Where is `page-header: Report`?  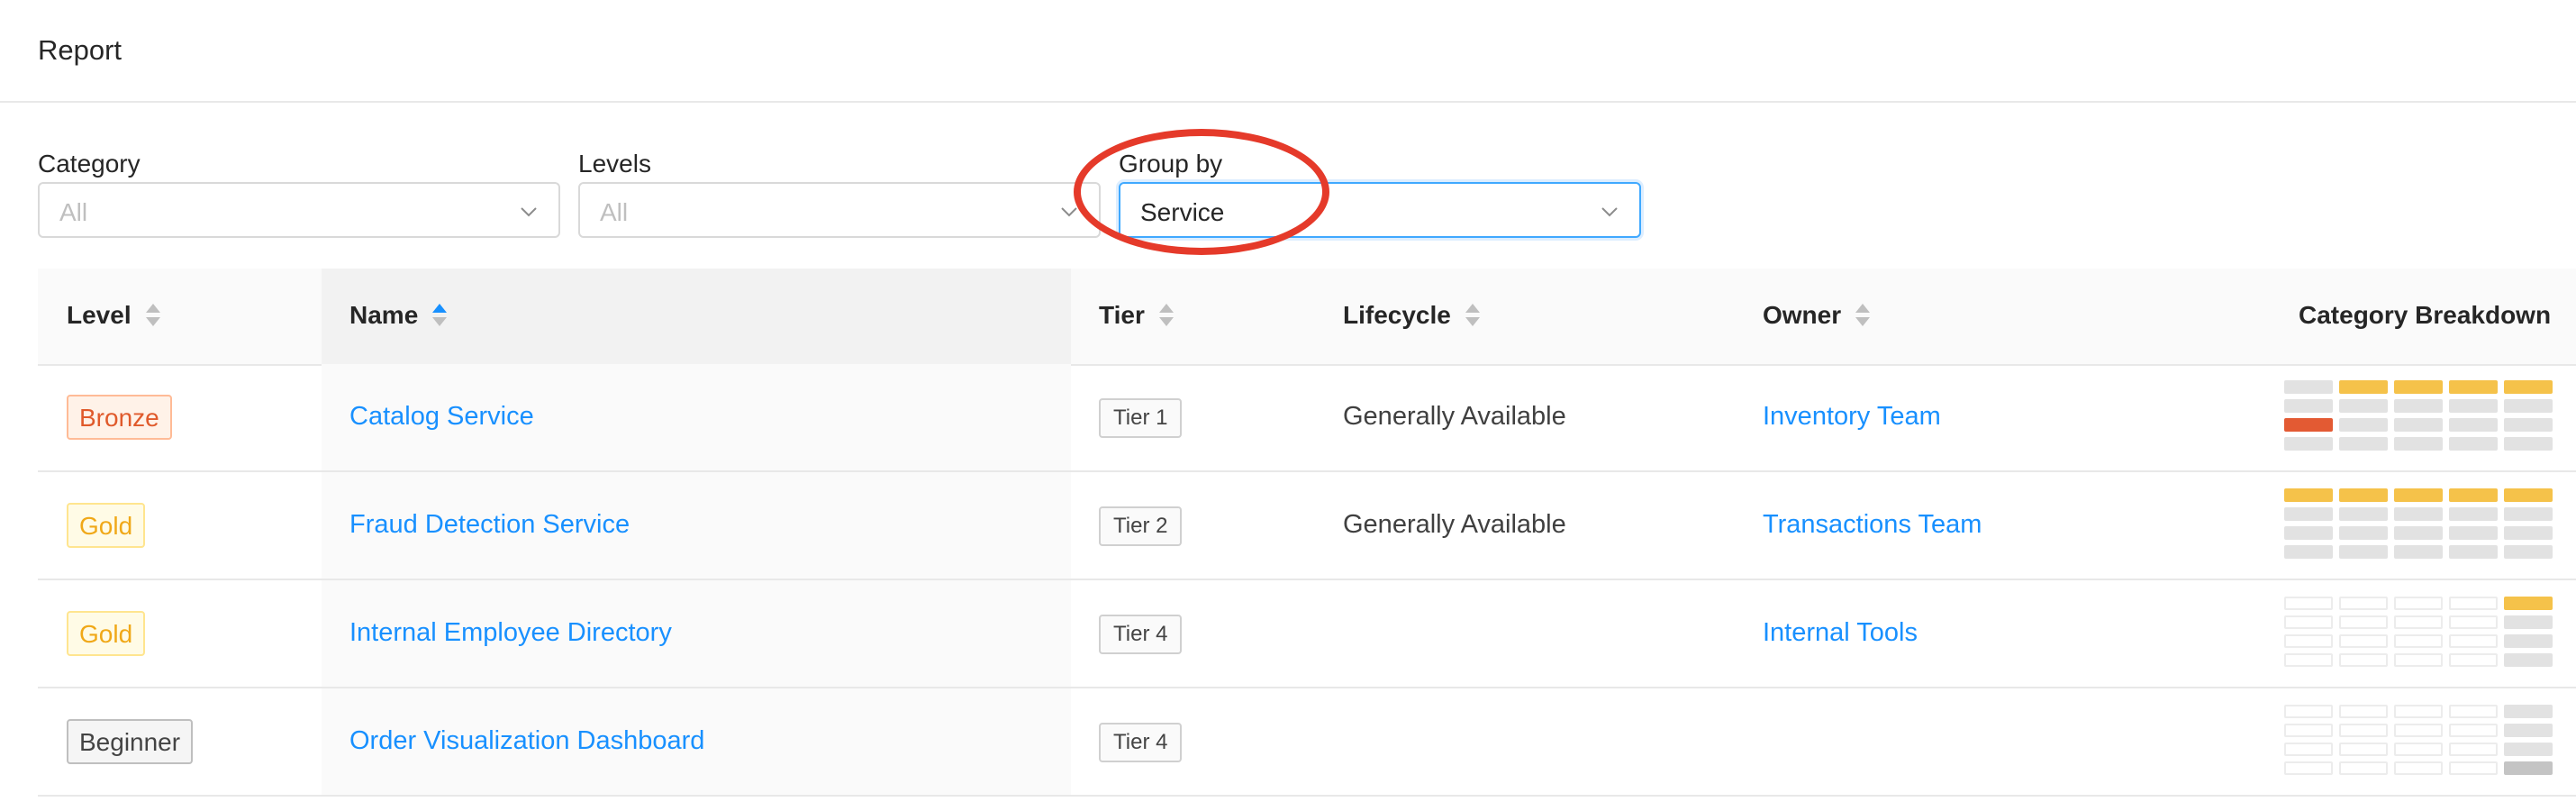
page-header: Report is located at coordinates (1288, 51).